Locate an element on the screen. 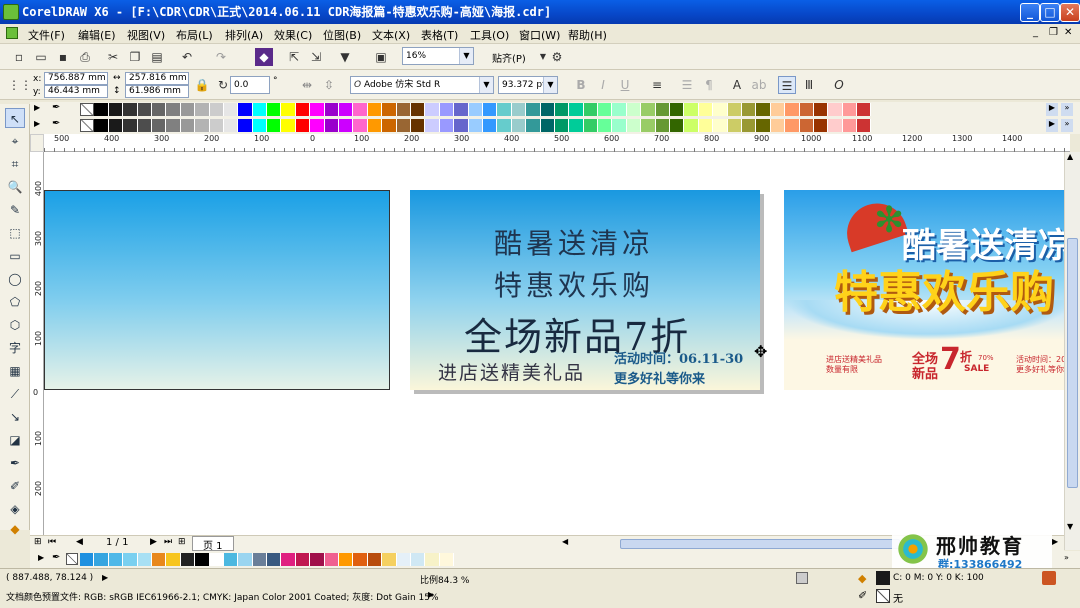  maximize-button: □ is located at coordinates (1050, 12).